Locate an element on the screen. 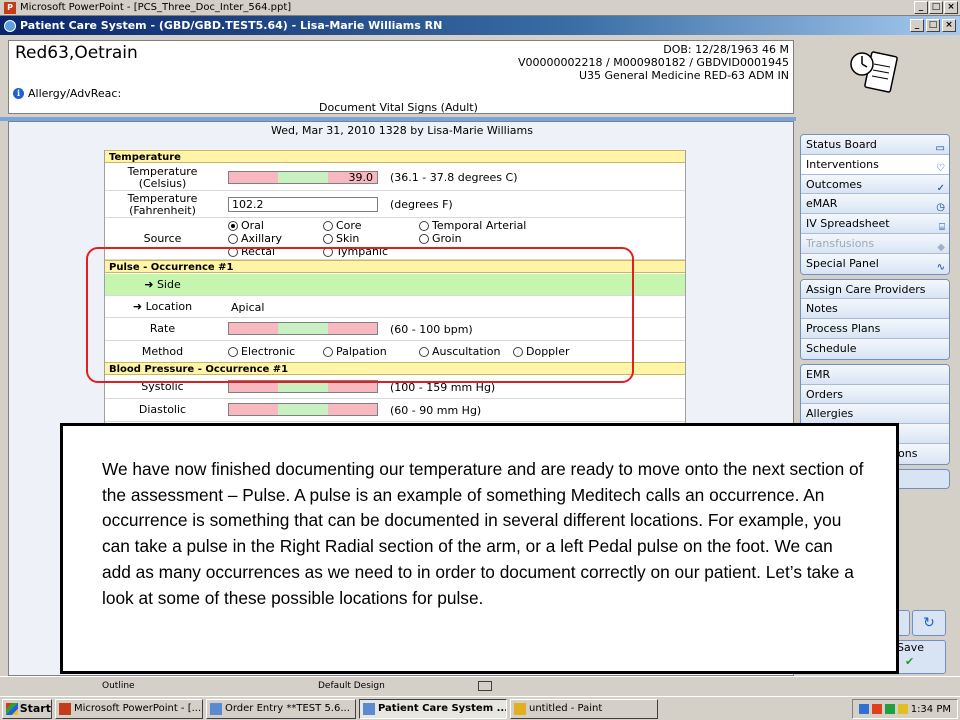 This screenshot has width=960, height=720. patient-location: U35 General Medicine RED-63 ADM IN is located at coordinates (683, 75).